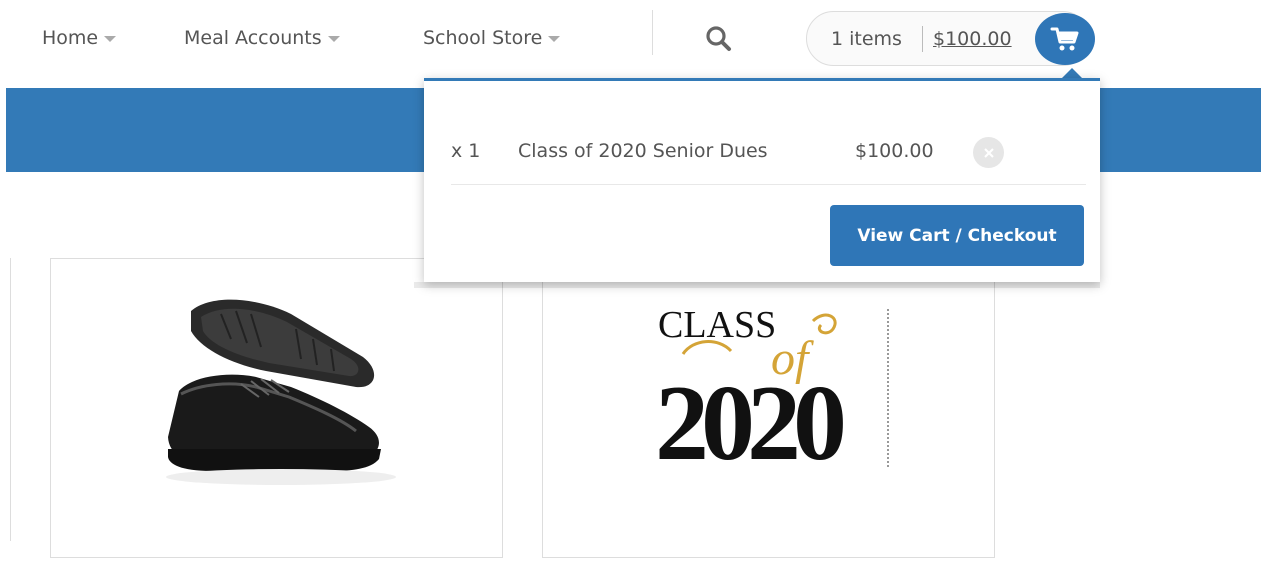 This screenshot has width=1261, height=563. What do you see at coordinates (1072, 73) in the screenshot?
I see `dropdown-arrow` at bounding box center [1072, 73].